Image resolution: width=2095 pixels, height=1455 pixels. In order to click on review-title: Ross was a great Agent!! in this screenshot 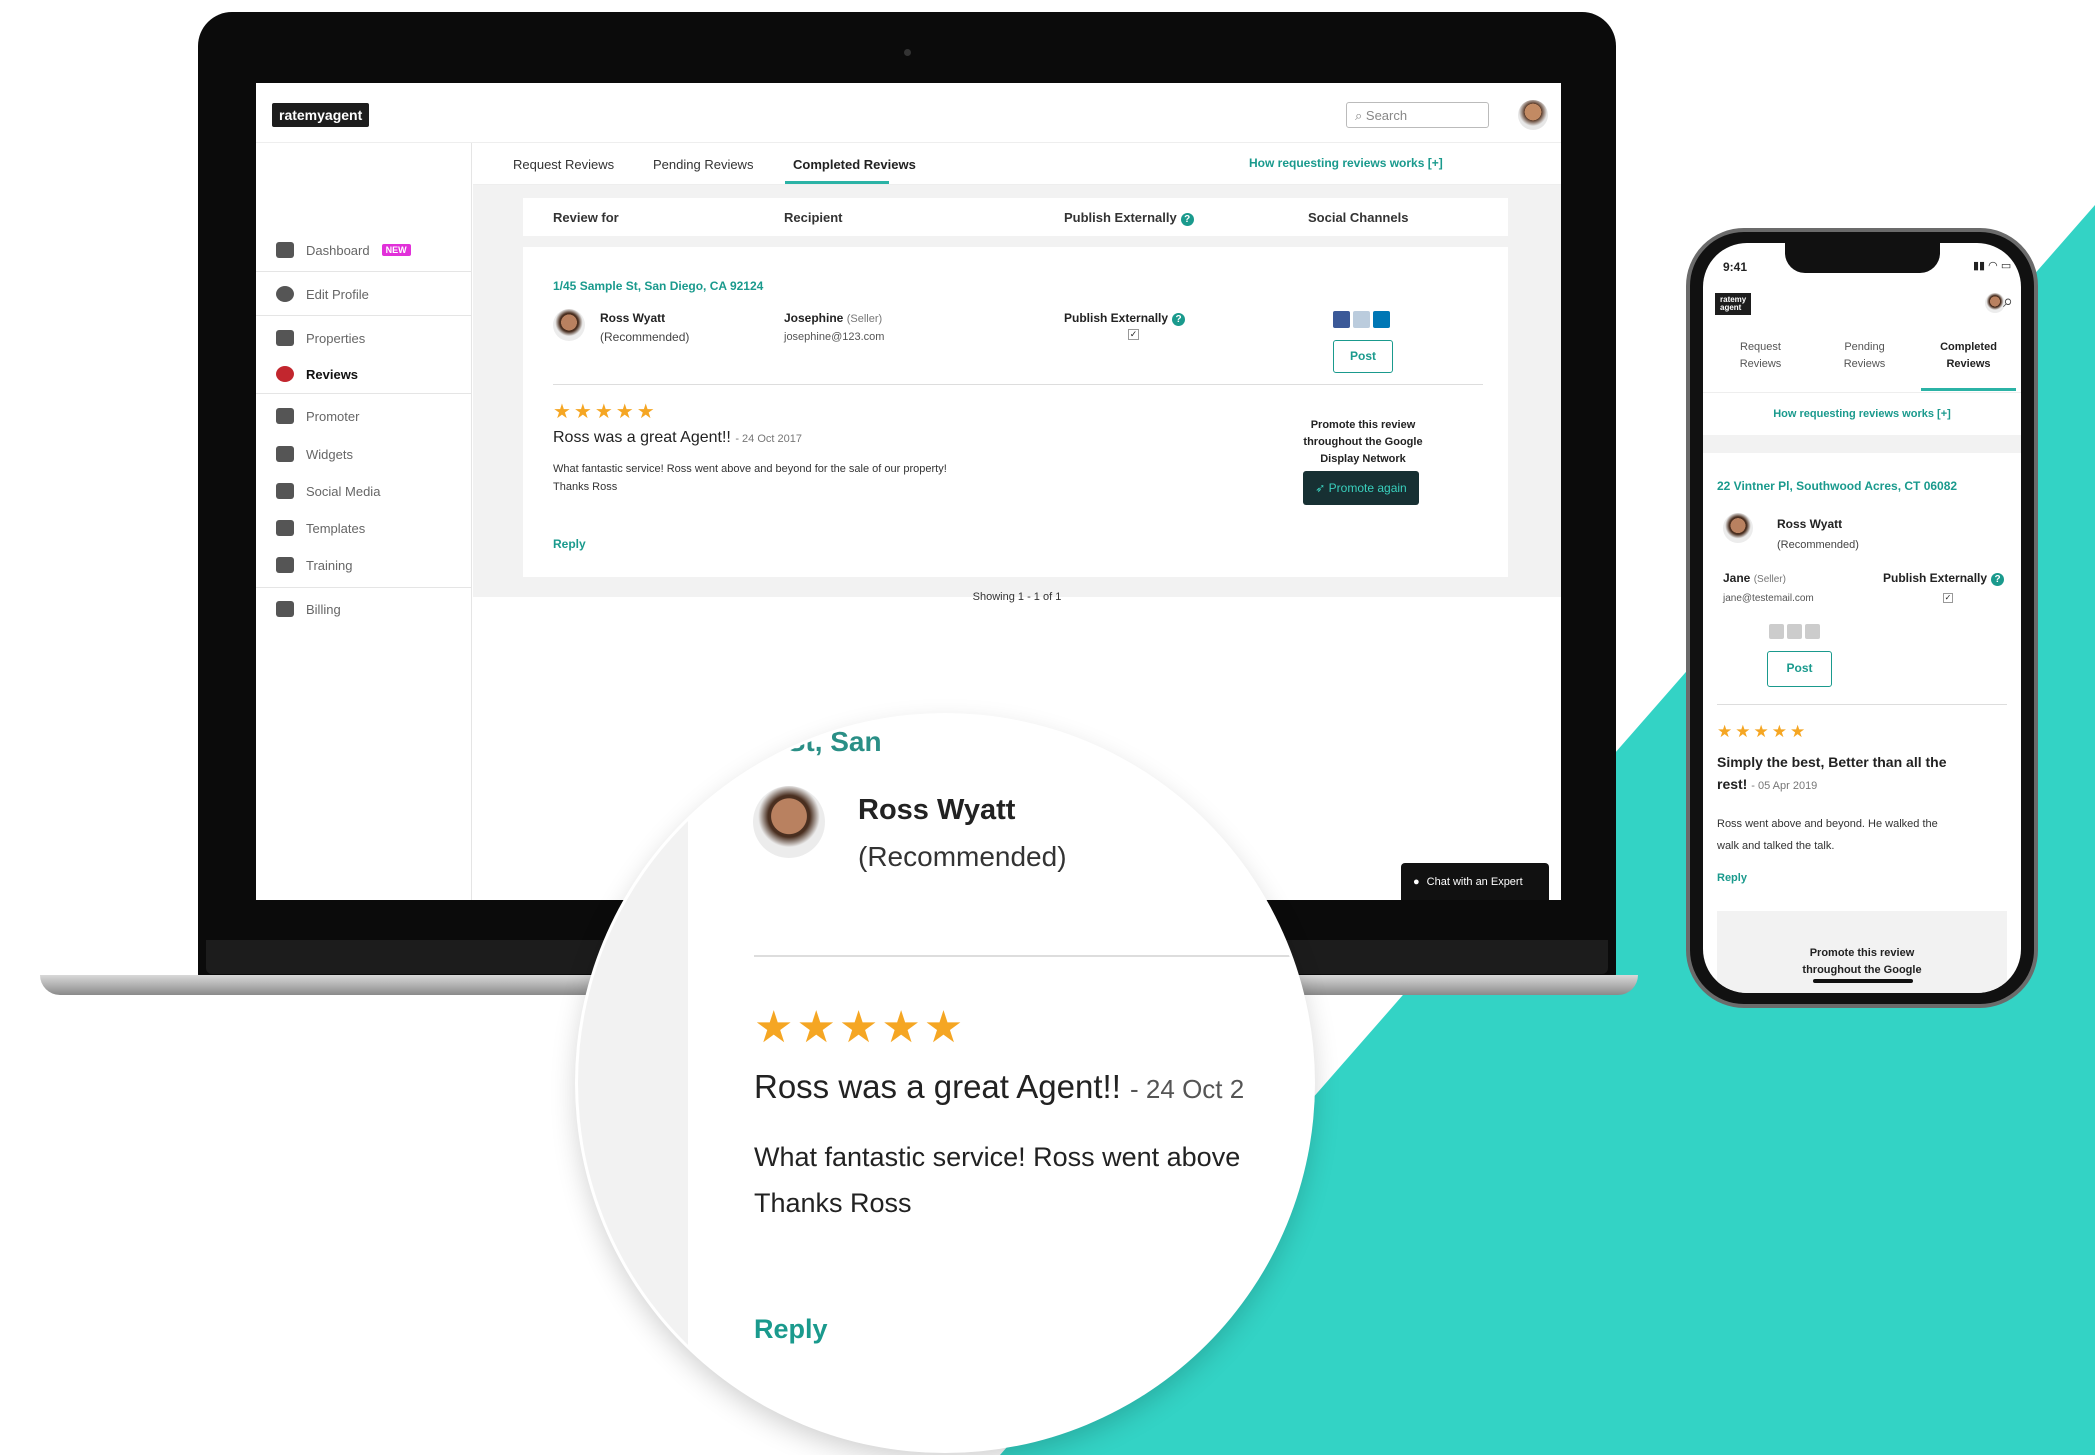, I will do `click(642, 437)`.